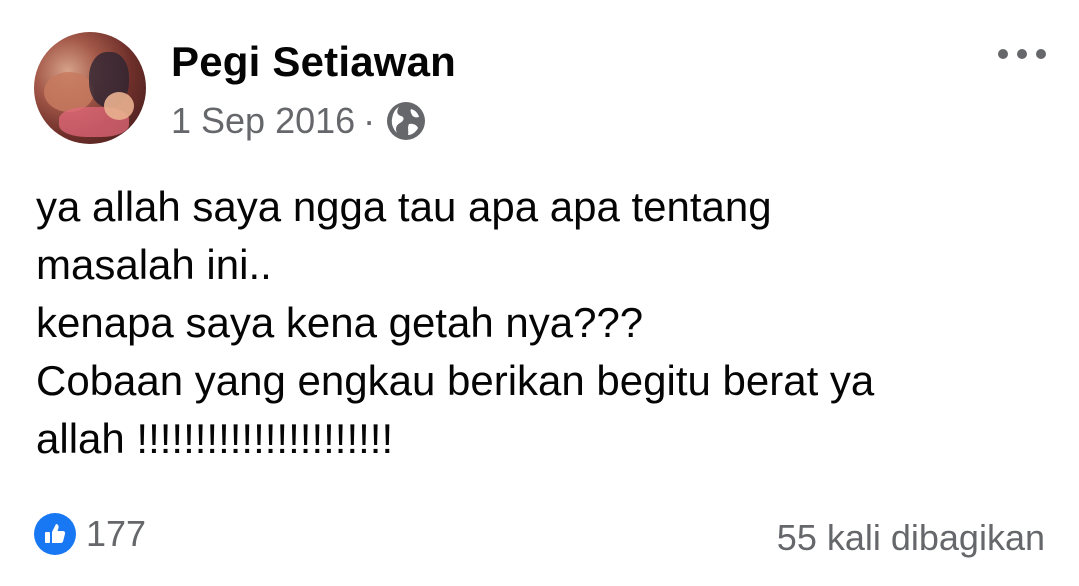 This screenshot has height=586, width=1079. What do you see at coordinates (116, 533) in the screenshot?
I see `reaction-count: 177` at bounding box center [116, 533].